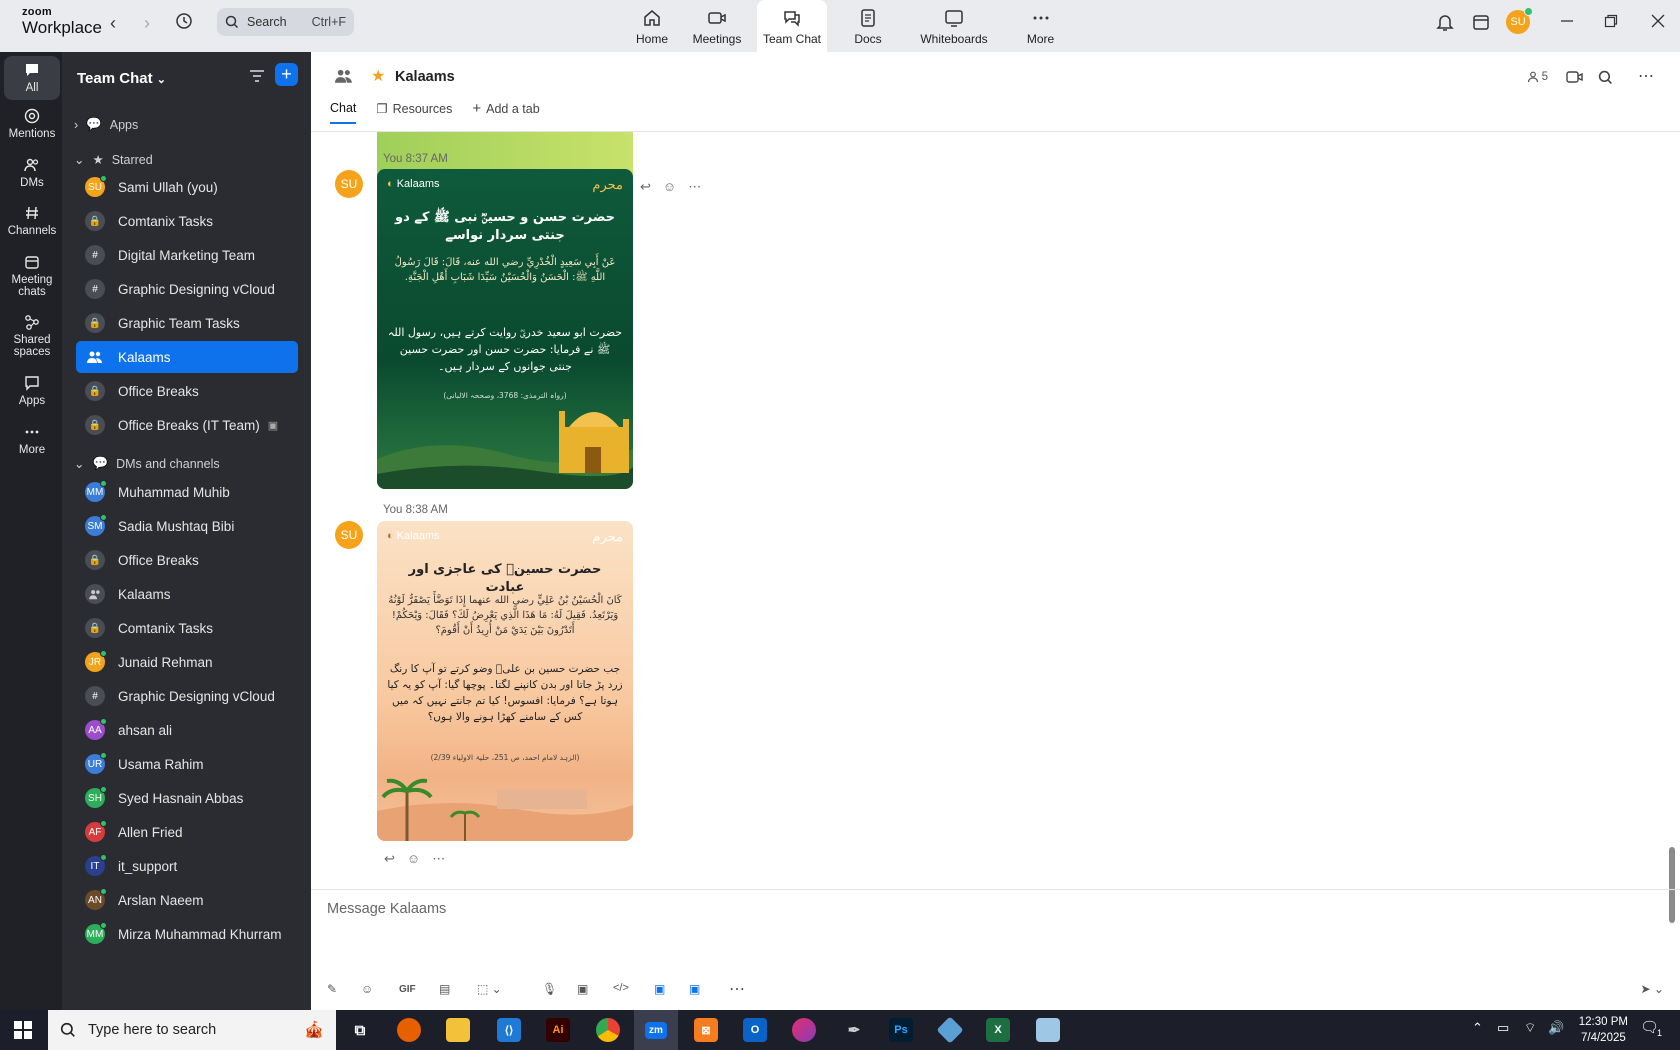 This screenshot has height=1050, width=1680. Describe the element at coordinates (458, 1030) in the screenshot. I see `file-explorer-icon` at that location.